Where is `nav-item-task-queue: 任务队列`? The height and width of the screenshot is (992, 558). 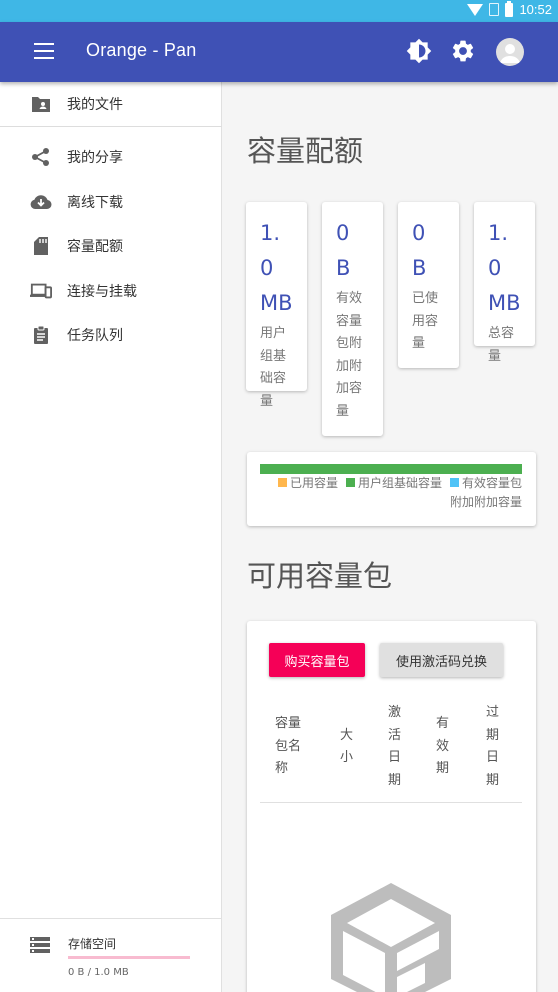
nav-item-task-queue: 任务队列 is located at coordinates (111, 335).